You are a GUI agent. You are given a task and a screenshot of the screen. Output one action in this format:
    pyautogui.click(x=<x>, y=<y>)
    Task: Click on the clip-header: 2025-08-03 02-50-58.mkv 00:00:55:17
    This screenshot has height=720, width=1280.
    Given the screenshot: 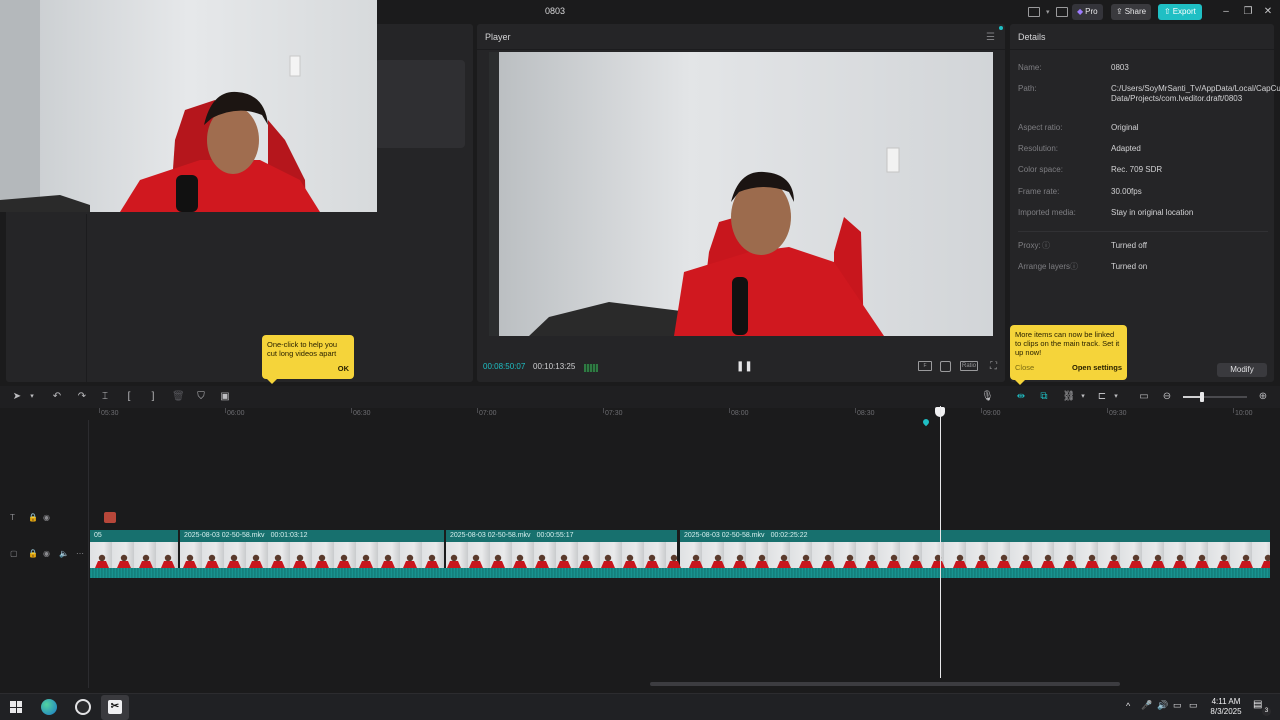 What is the action you would take?
    pyautogui.click(x=561, y=536)
    